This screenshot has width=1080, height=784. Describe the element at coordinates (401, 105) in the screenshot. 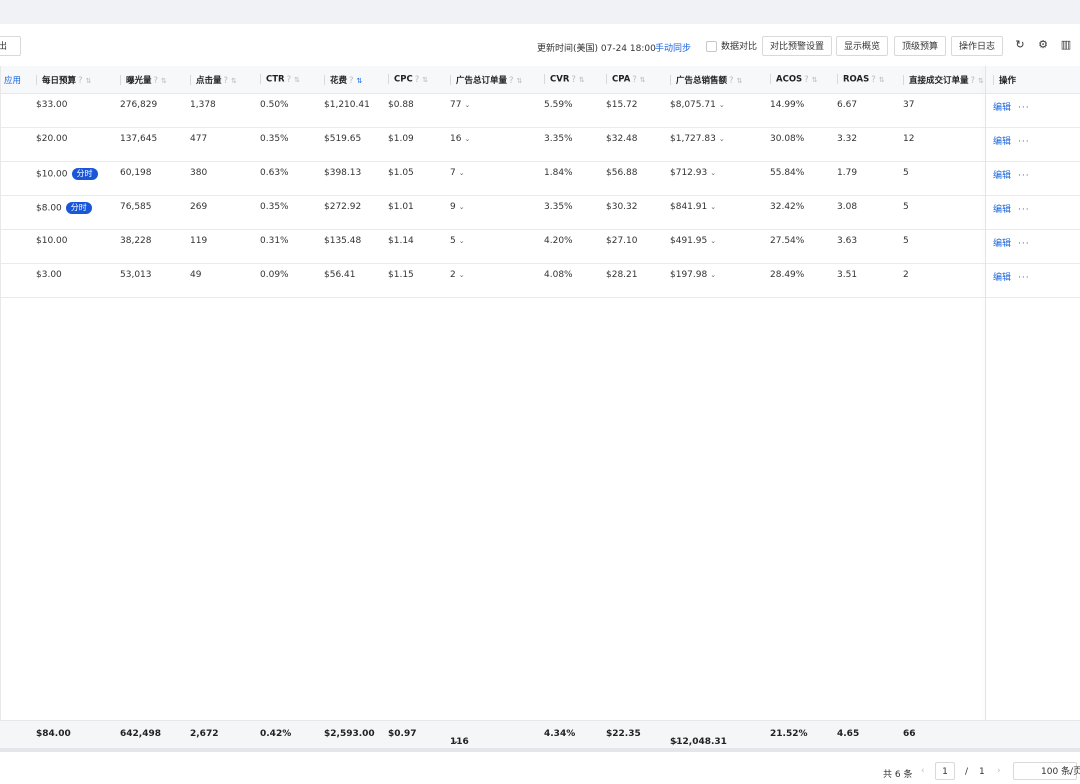

I see `cell-cpc-value: $0.88` at that location.